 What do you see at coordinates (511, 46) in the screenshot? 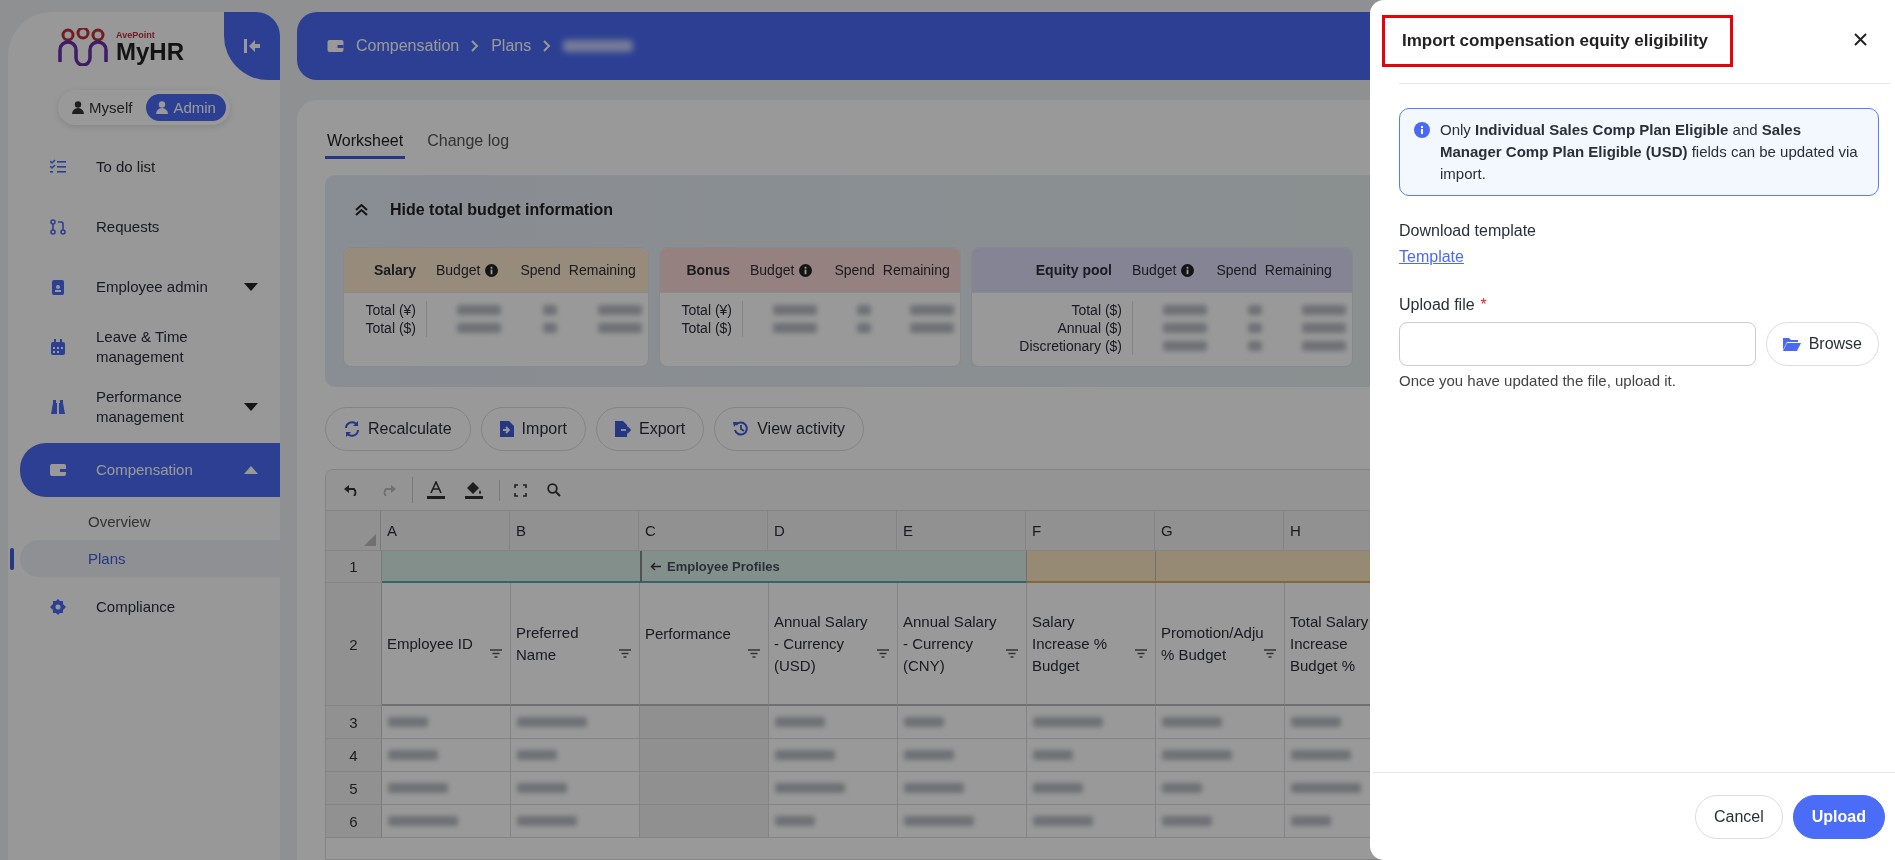
I see `breadcrumb-link: Plans` at bounding box center [511, 46].